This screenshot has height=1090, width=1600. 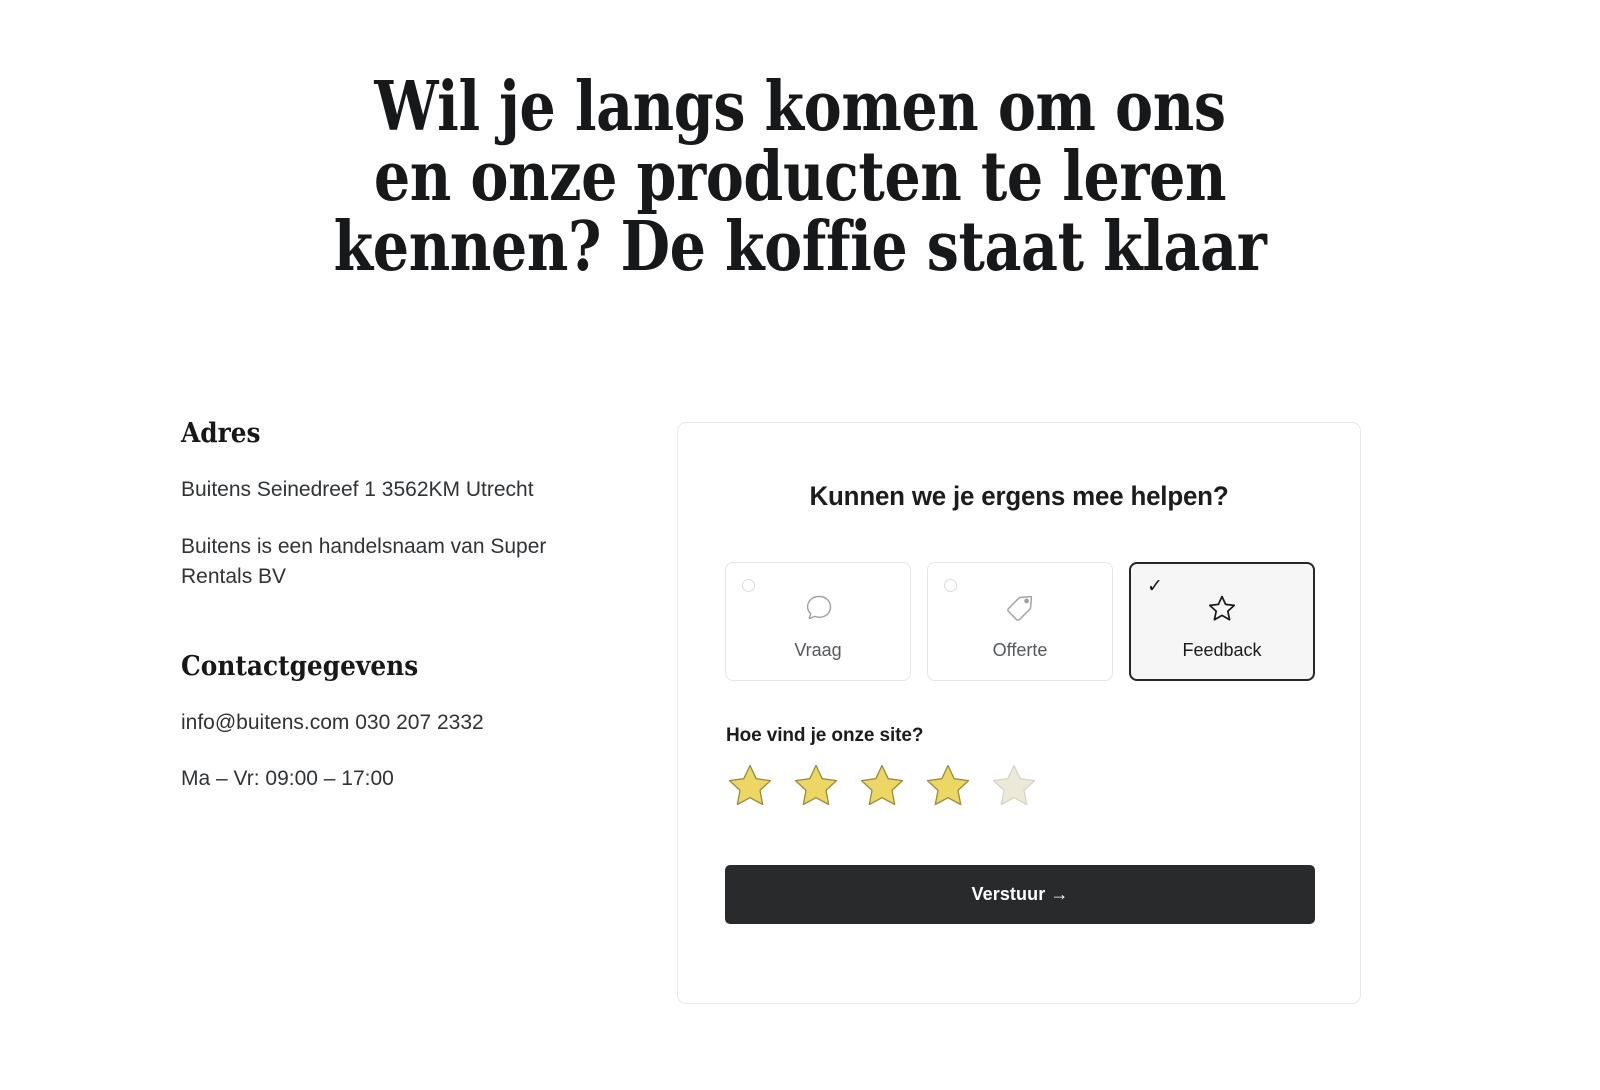 What do you see at coordinates (825, 735) in the screenshot?
I see `rating-question-label: Hoe vind je onze site?` at bounding box center [825, 735].